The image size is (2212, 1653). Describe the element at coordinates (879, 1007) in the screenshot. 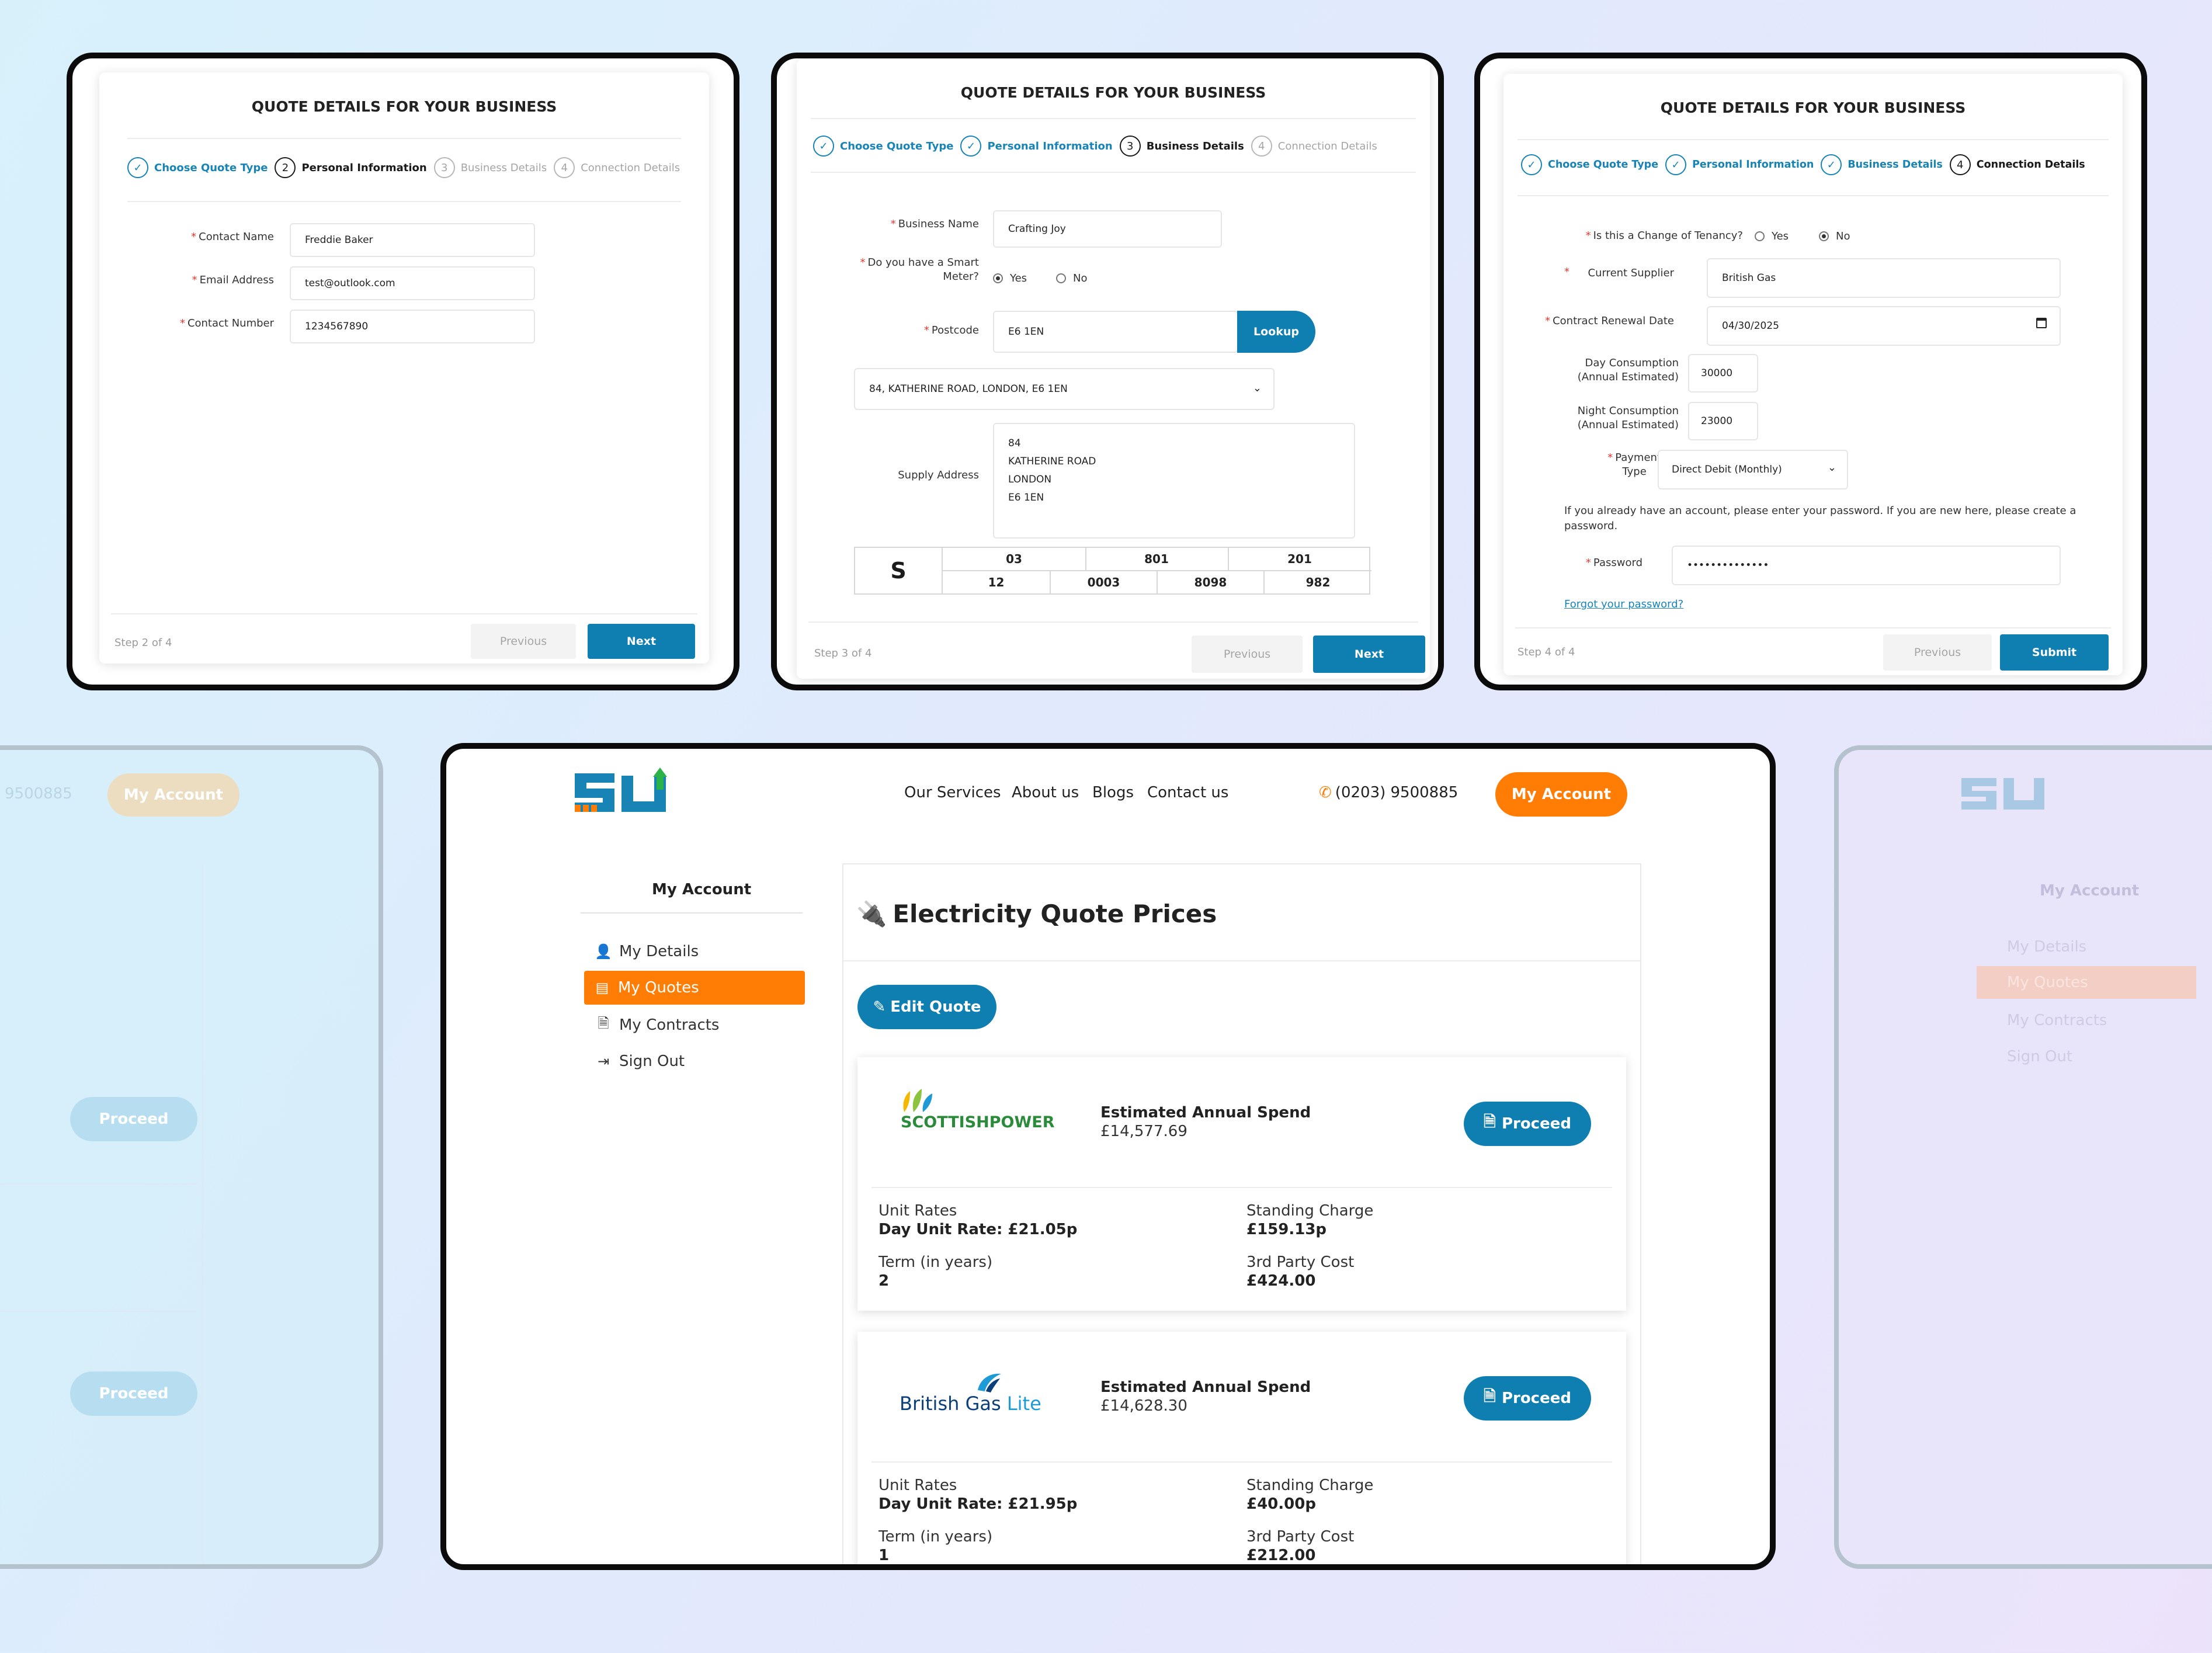

I see `edit-icon: ✎` at that location.